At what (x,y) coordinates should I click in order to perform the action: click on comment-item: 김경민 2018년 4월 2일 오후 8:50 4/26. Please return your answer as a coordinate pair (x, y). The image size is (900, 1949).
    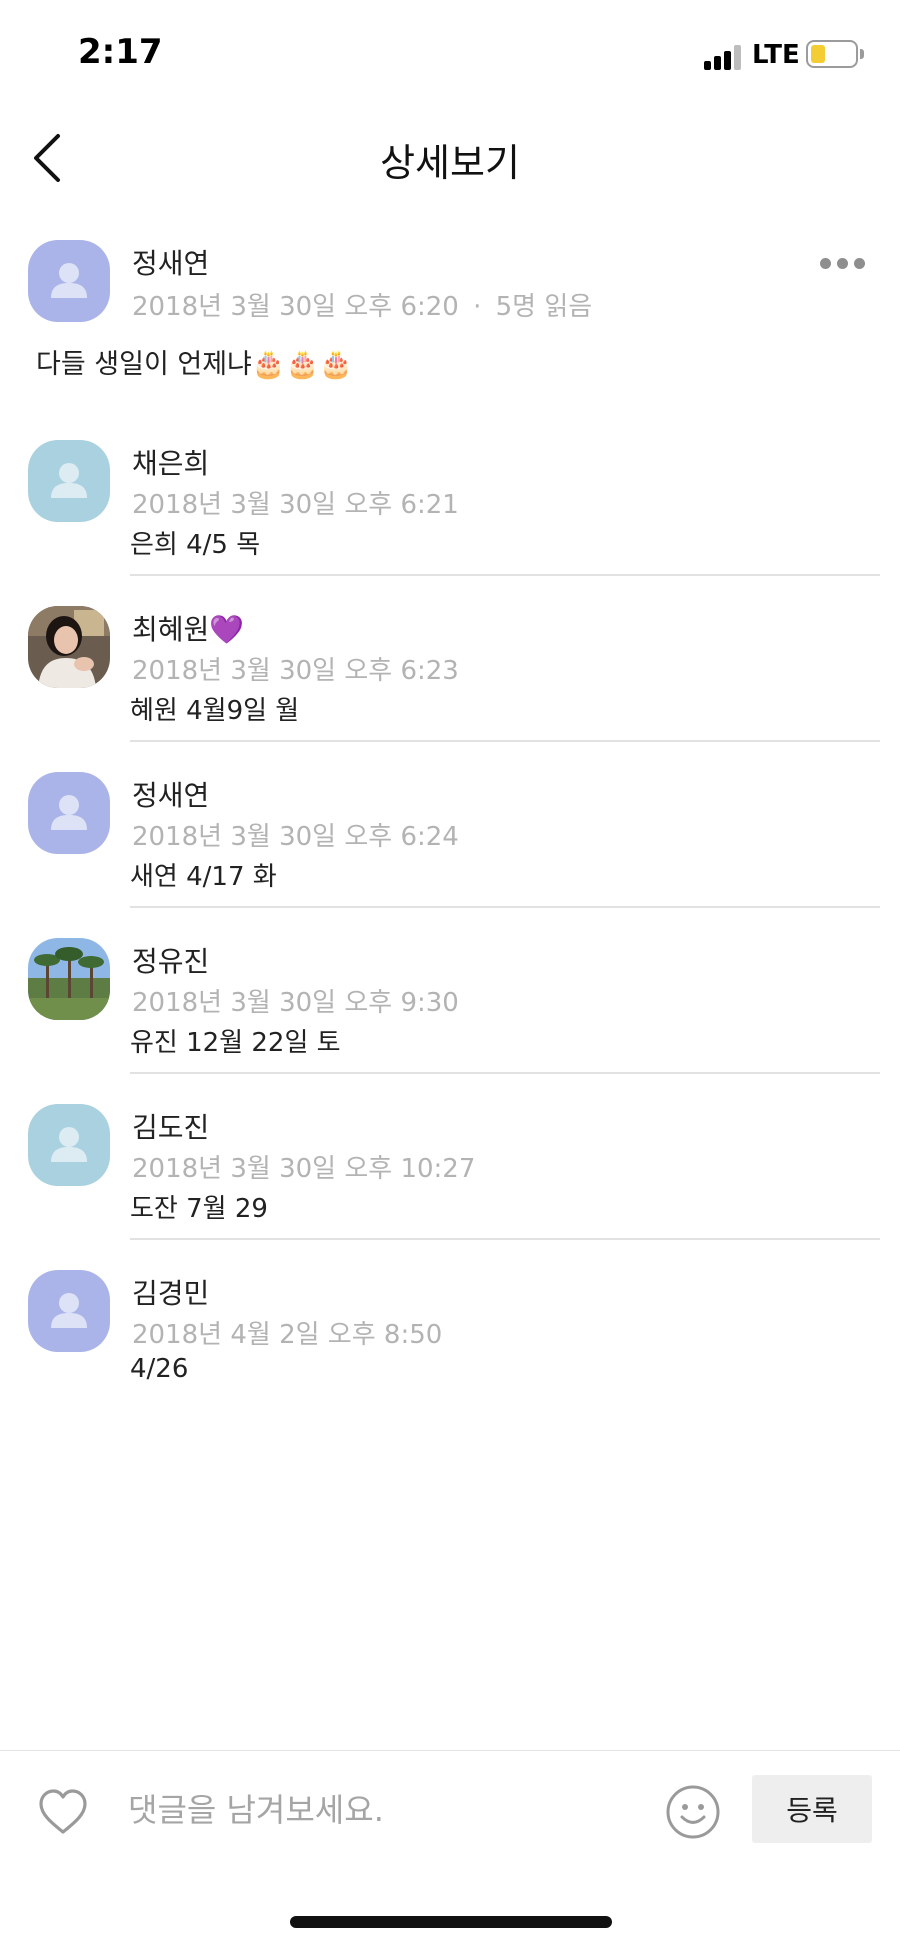
    Looking at the image, I should click on (450, 1349).